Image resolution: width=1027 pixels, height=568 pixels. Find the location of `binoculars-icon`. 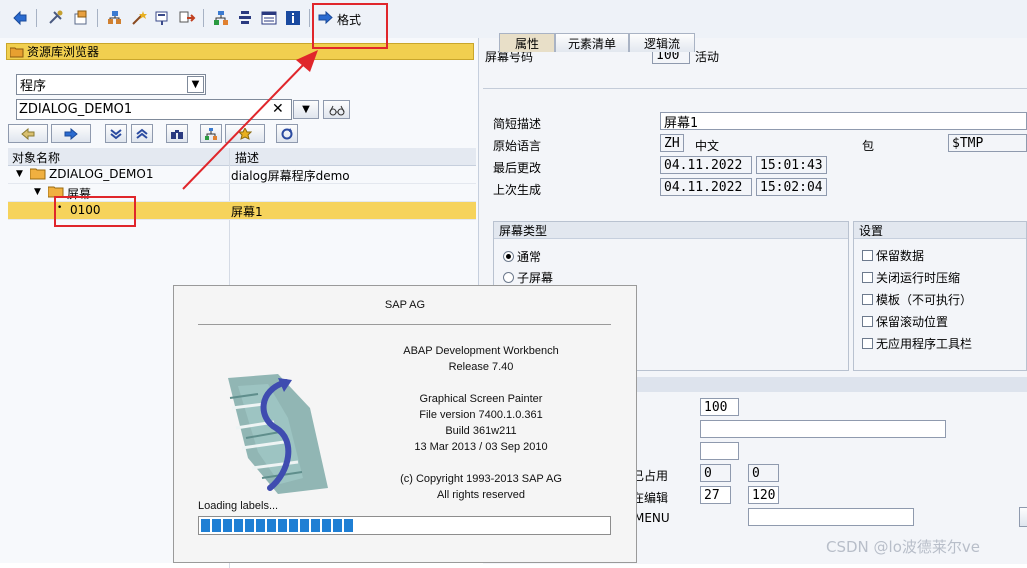

binoculars-icon is located at coordinates (177, 133).